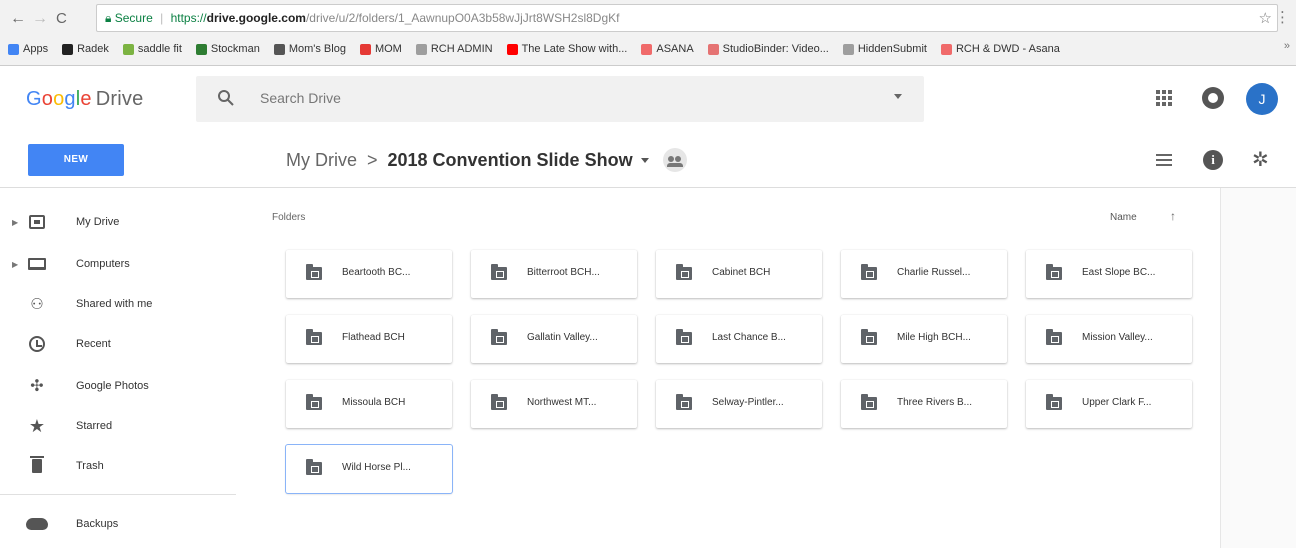 This screenshot has height=548, width=1296. I want to click on bookmark-item: HiddenSubmit, so click(884, 49).